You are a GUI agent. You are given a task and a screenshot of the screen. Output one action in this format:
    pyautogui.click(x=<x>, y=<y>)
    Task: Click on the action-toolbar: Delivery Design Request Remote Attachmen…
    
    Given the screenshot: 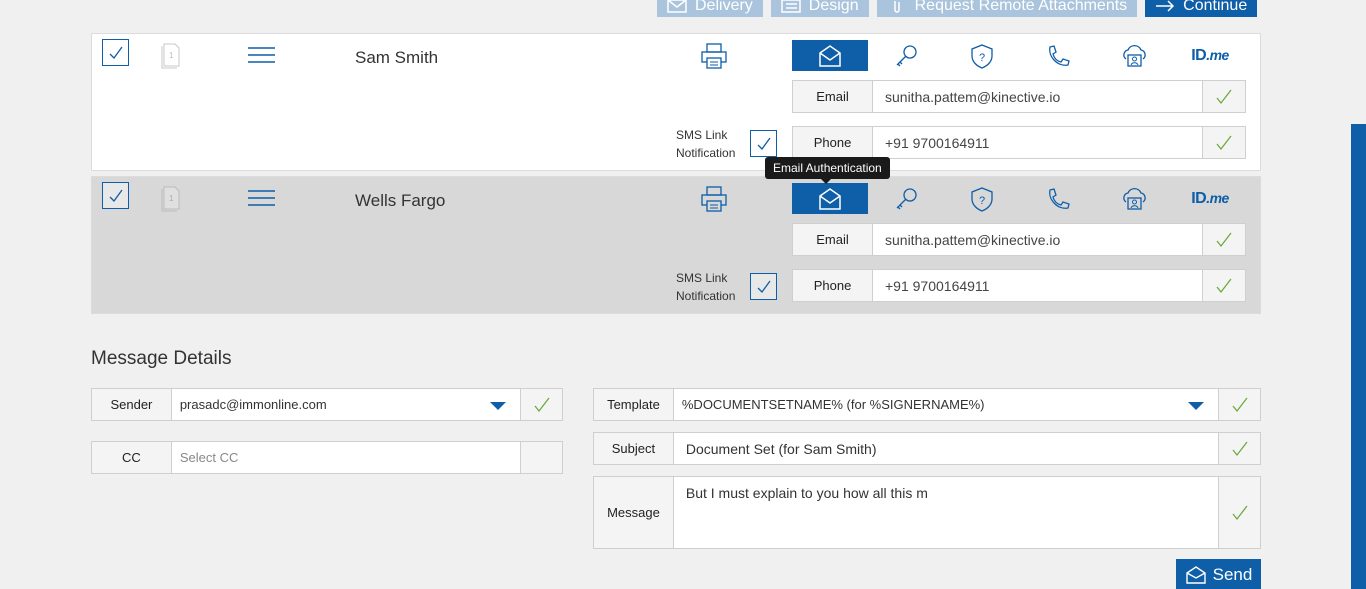 What is the action you would take?
    pyautogui.click(x=957, y=8)
    